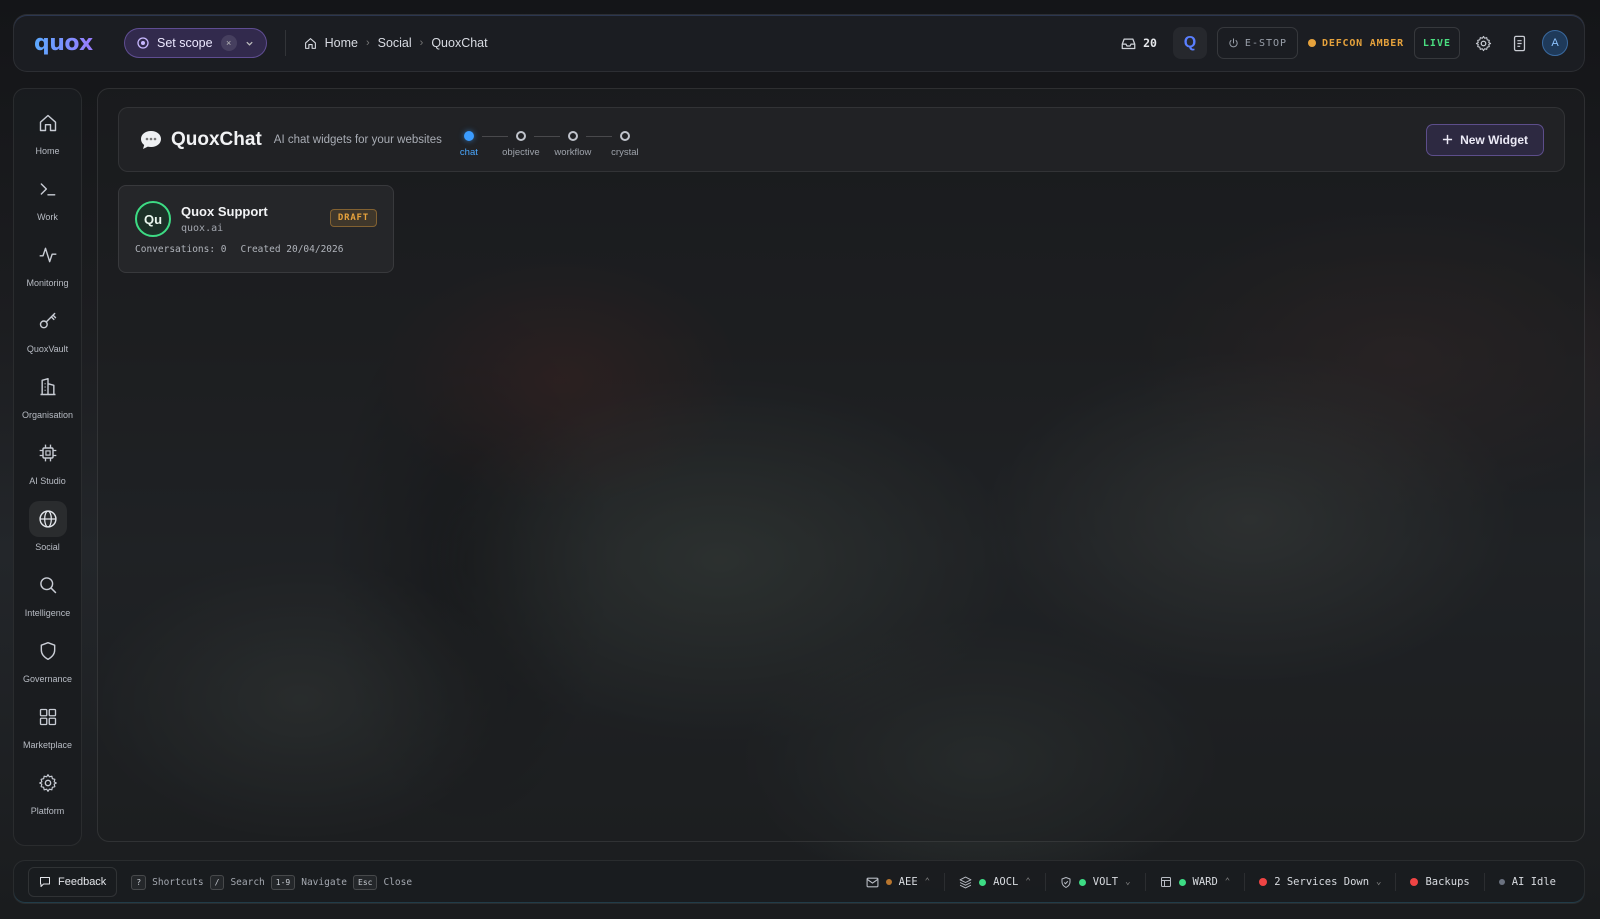 The image size is (1600, 919). I want to click on defcon-label: DEFCON AMBER, so click(1363, 43).